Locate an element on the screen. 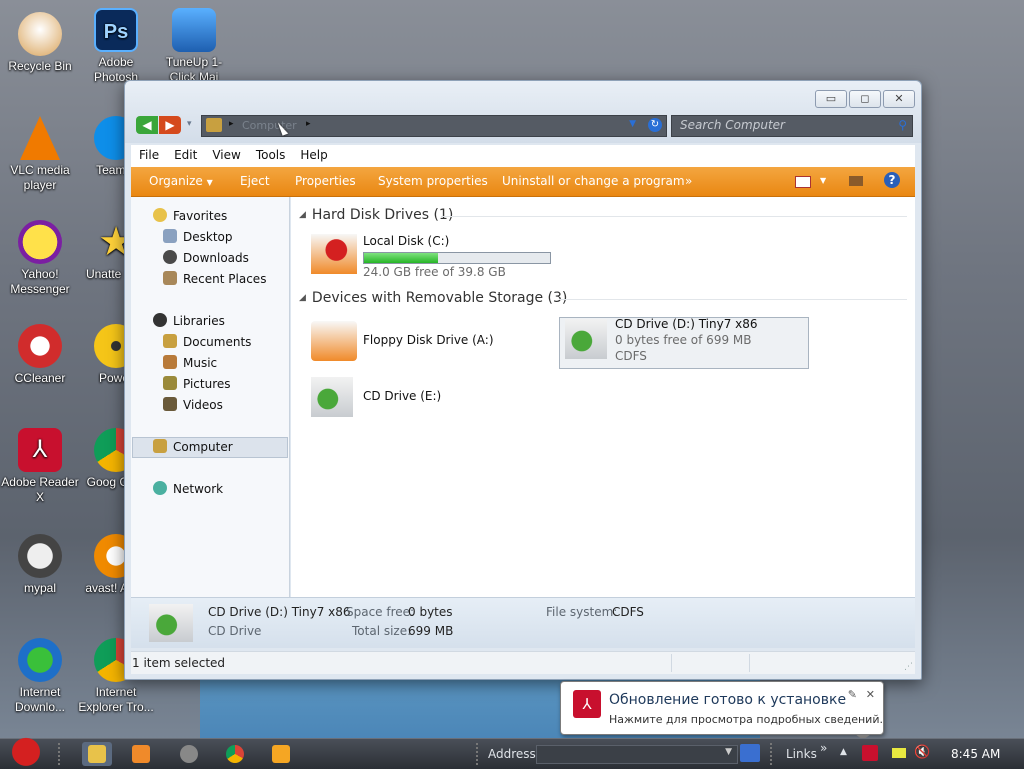  nav-pictures: Pictures is located at coordinates (197, 385).